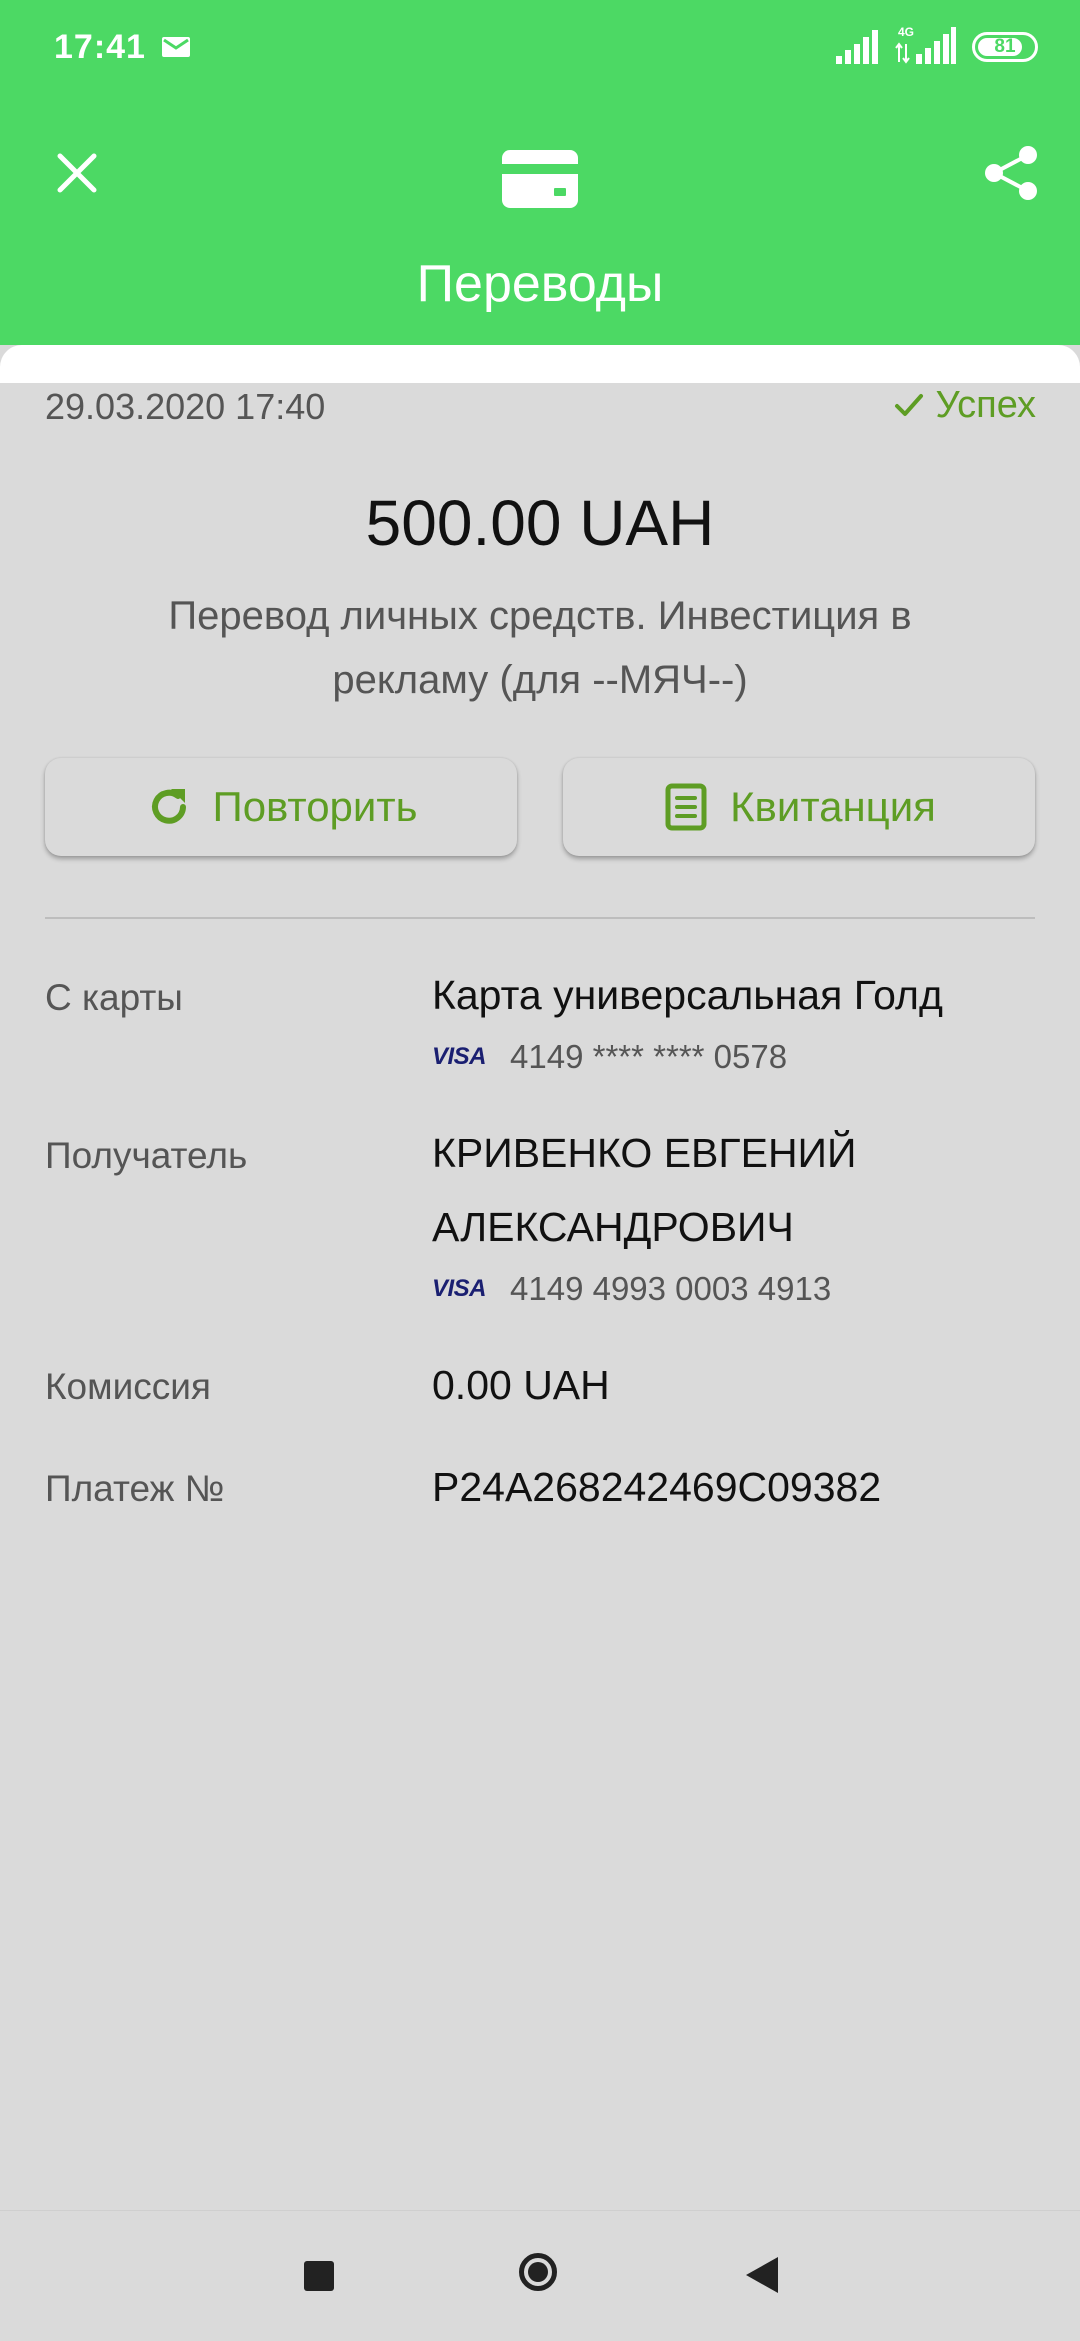 This screenshot has height=2341, width=1080. I want to click on commission-value: 0.00 UAH, so click(521, 1385).